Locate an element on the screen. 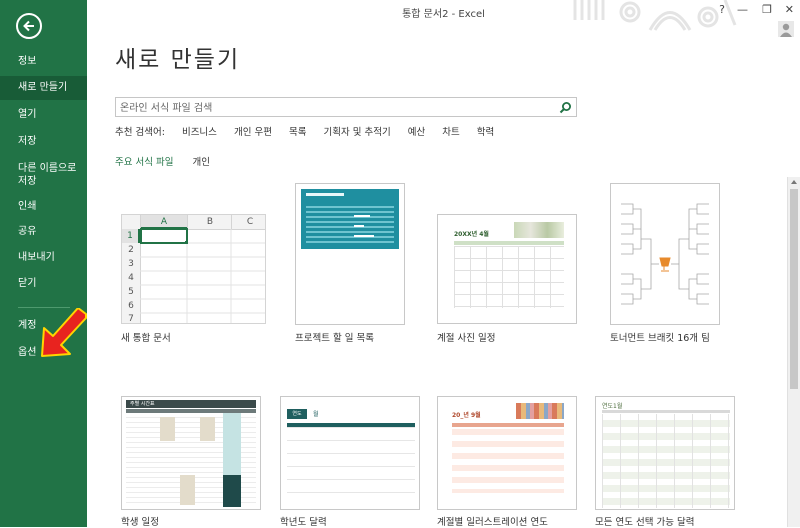 This screenshot has height=528, width=800. academic-calendar-thumbnail: 연도 월 is located at coordinates (350, 453).